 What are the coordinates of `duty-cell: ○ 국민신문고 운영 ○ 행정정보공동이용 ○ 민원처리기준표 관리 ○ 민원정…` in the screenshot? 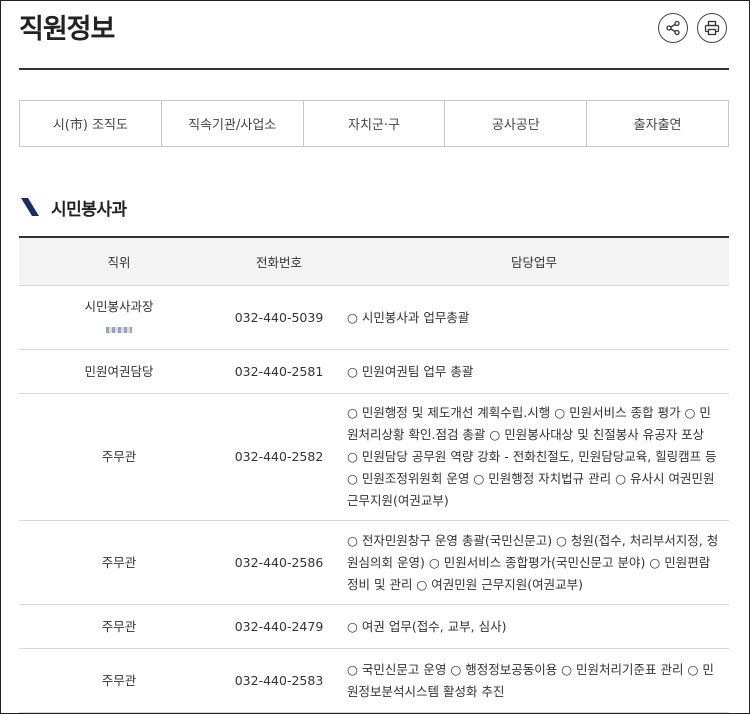 It's located at (534, 680).